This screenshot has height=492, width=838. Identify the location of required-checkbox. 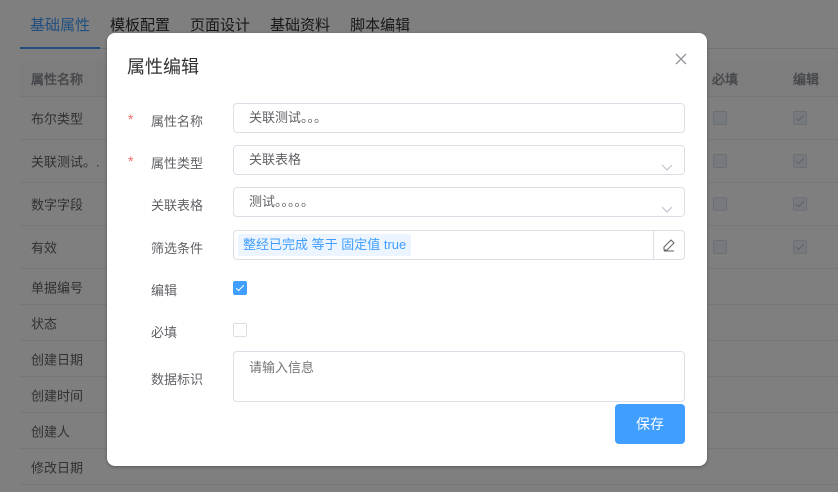
(240, 330).